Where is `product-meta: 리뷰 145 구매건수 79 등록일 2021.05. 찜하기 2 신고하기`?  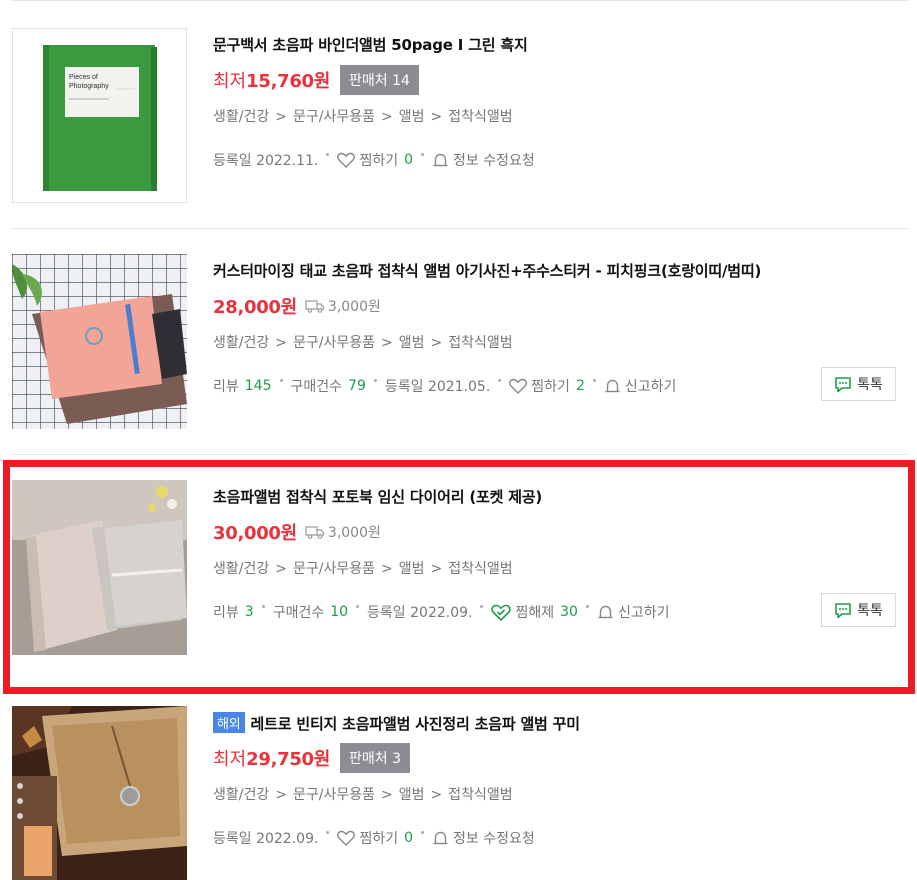 product-meta: 리뷰 145 구매건수 79 등록일 2021.05. 찜하기 2 신고하기 is located at coordinates (444, 386).